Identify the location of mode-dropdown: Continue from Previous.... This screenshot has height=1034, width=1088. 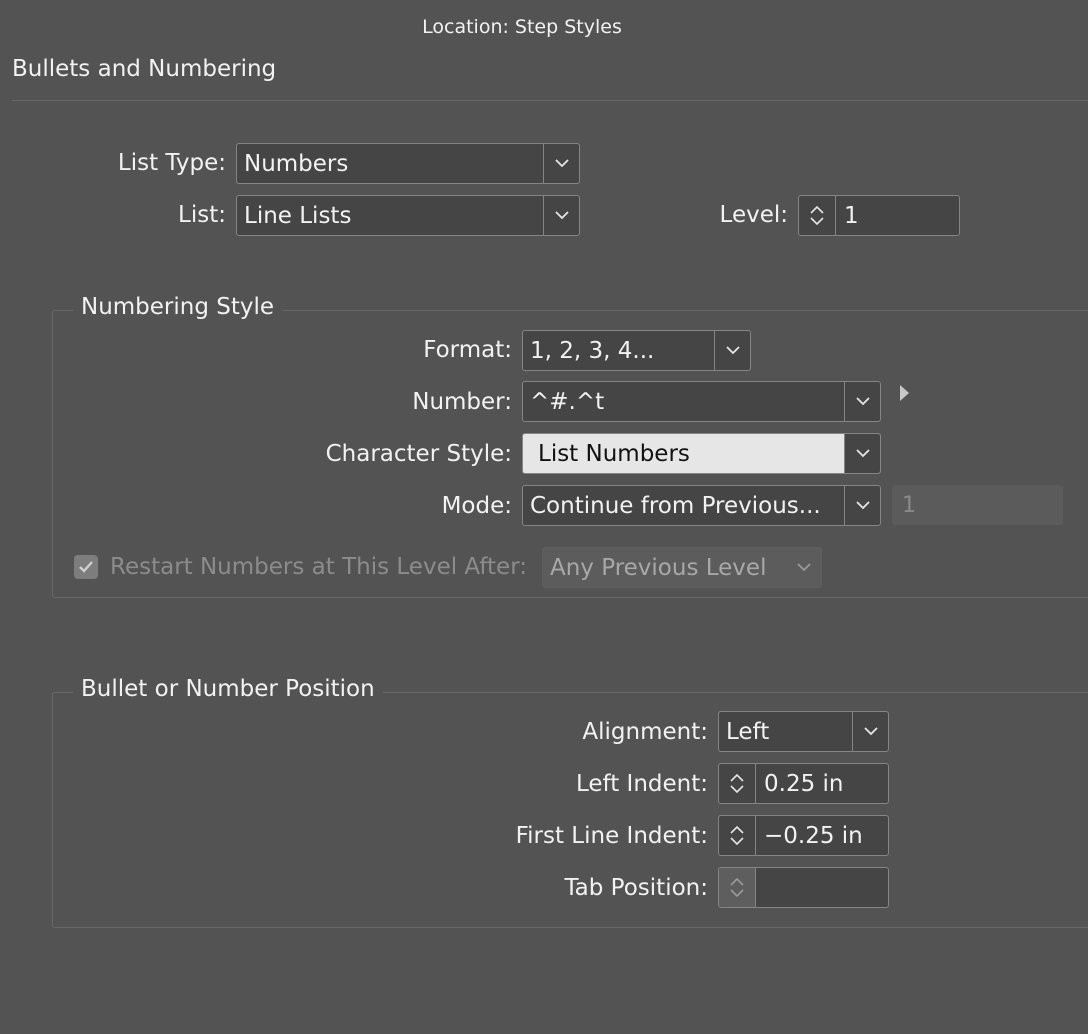
(701, 505).